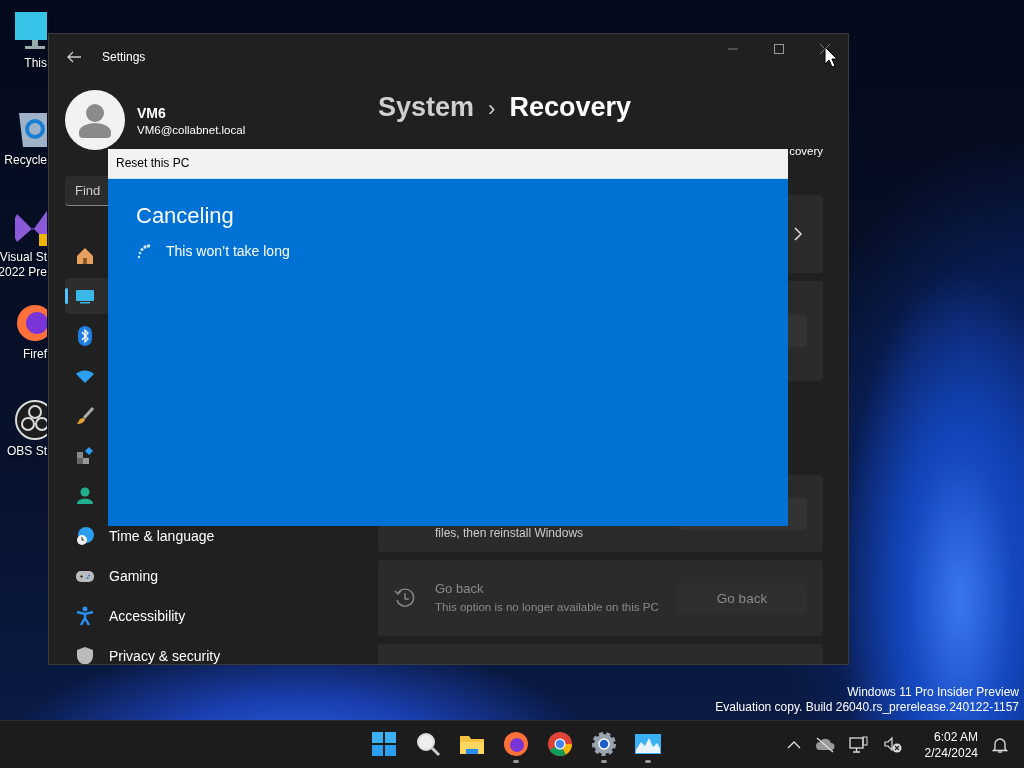 This screenshot has width=1024, height=768. What do you see at coordinates (35, 63) in the screenshot?
I see `desktop-icon-label: This` at bounding box center [35, 63].